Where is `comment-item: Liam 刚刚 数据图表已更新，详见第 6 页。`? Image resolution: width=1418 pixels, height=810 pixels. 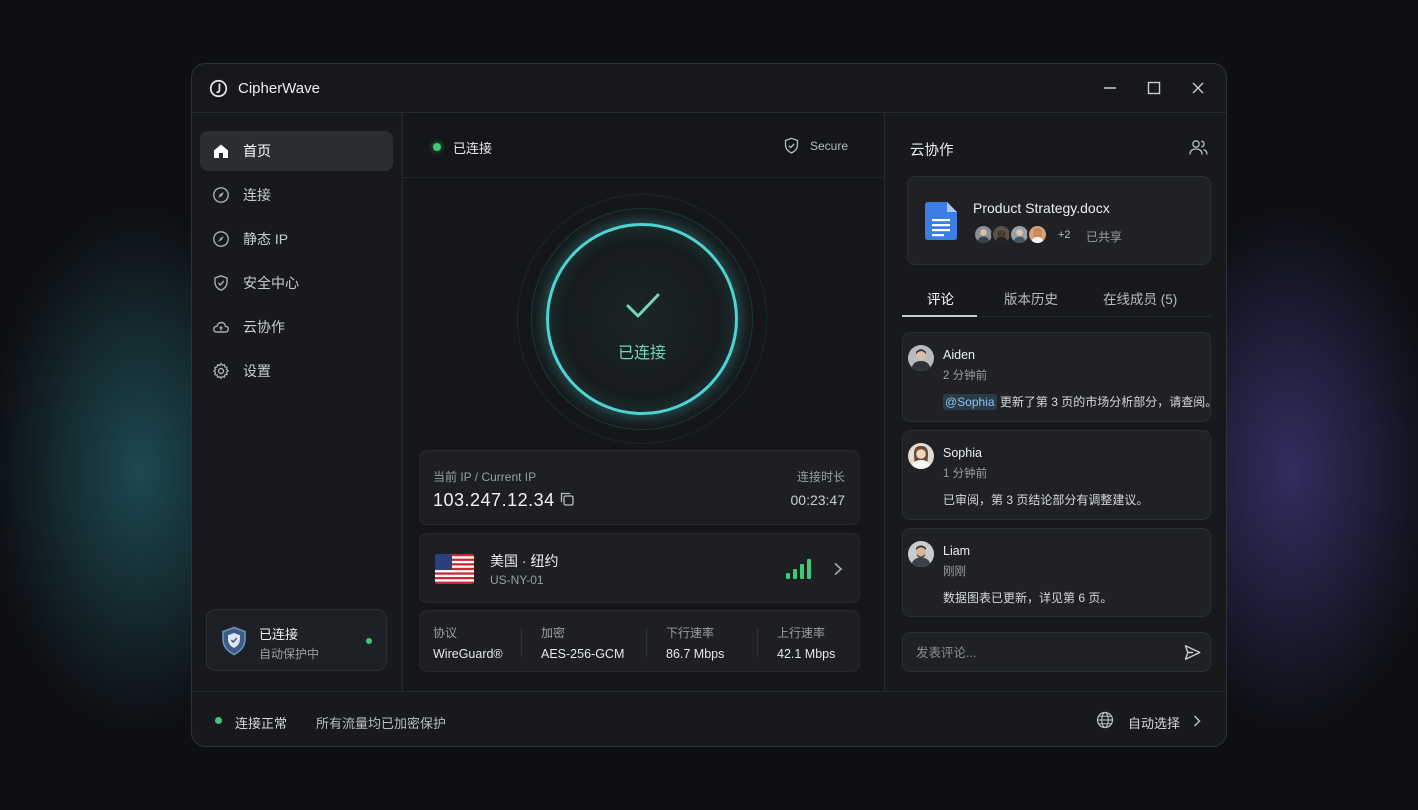
comment-item: Liam 刚刚 数据图表已更新，详见第 6 页。 is located at coordinates (1056, 572).